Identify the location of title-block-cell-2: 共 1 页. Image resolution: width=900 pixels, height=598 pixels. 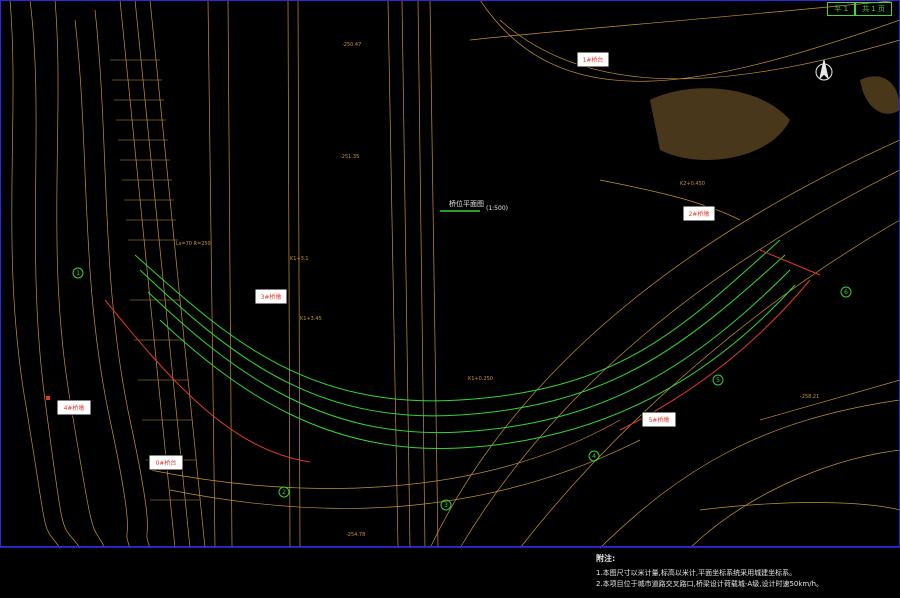
(873, 9).